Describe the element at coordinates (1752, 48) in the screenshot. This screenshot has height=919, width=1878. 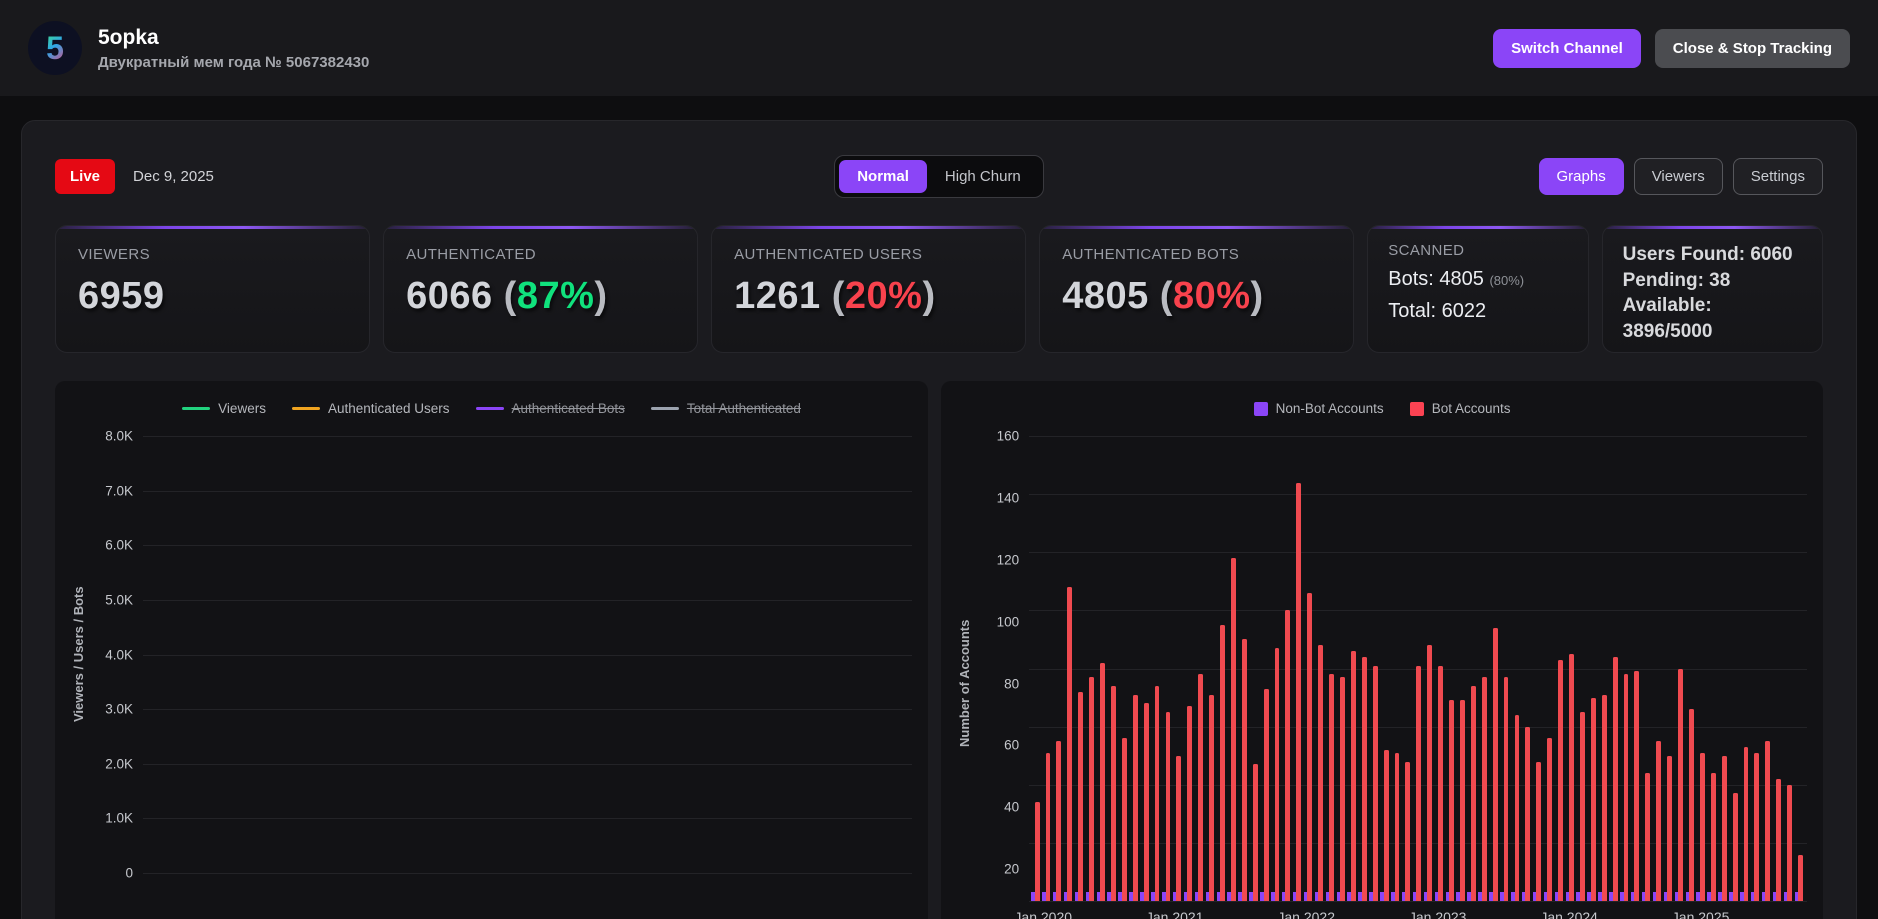
I see `close-stop-tracking-button: Close & Stop Tracking` at that location.